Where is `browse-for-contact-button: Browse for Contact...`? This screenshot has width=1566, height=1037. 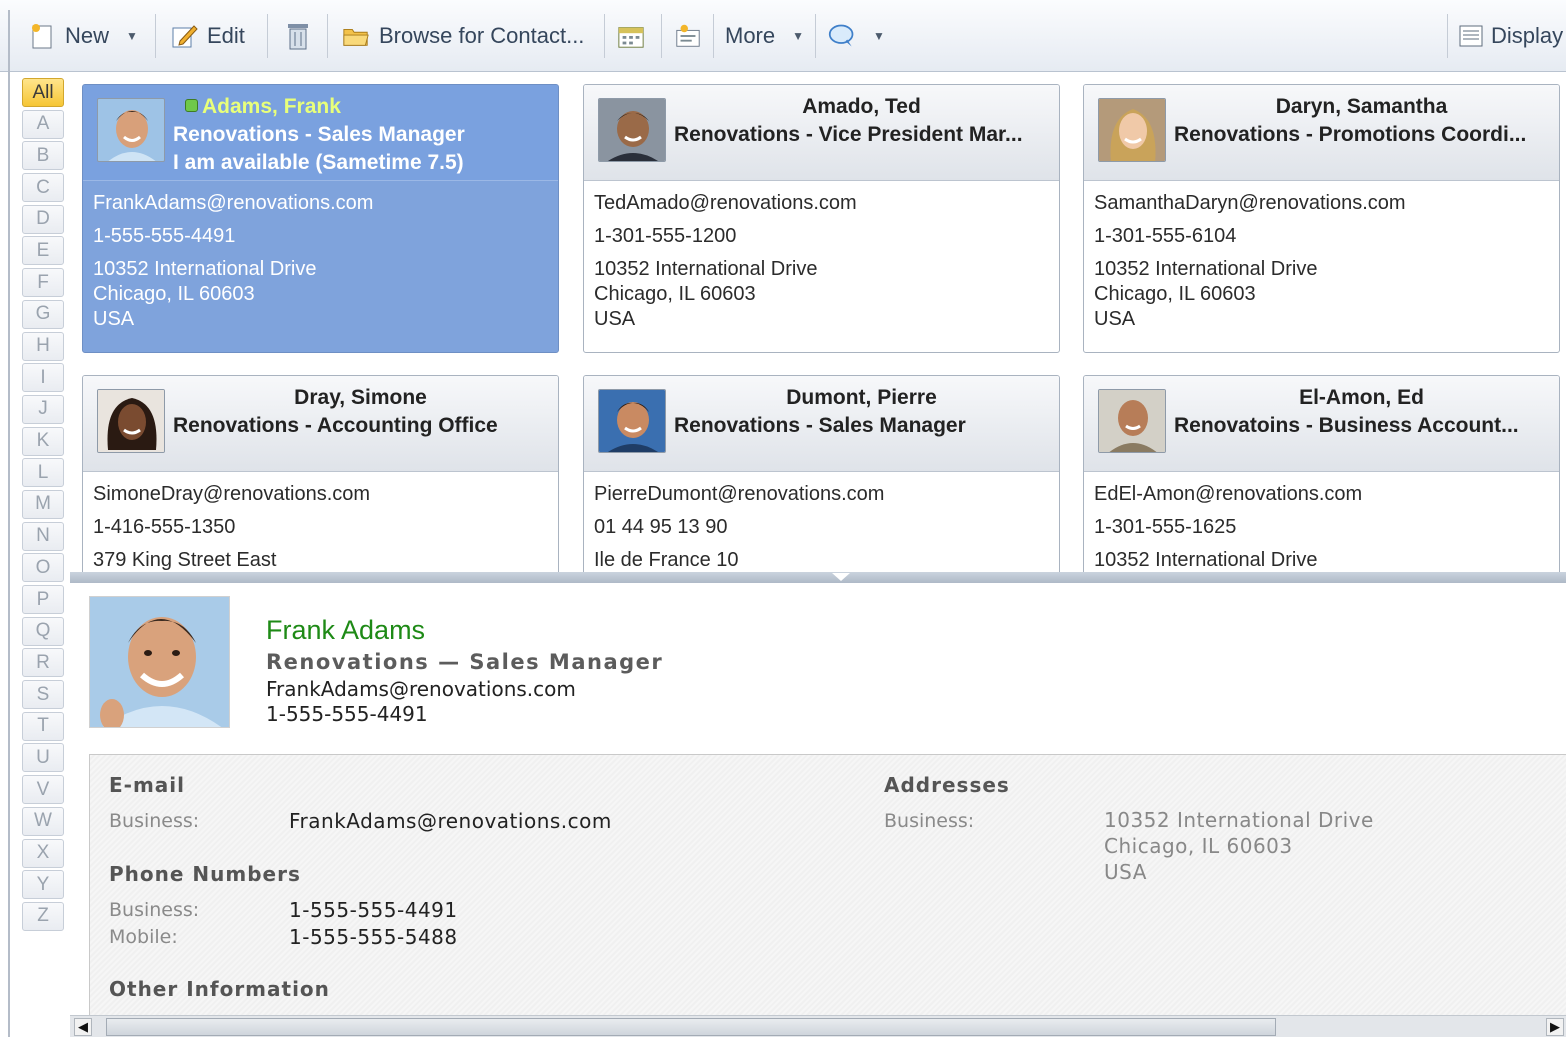 browse-for-contact-button: Browse for Contact... is located at coordinates (463, 36).